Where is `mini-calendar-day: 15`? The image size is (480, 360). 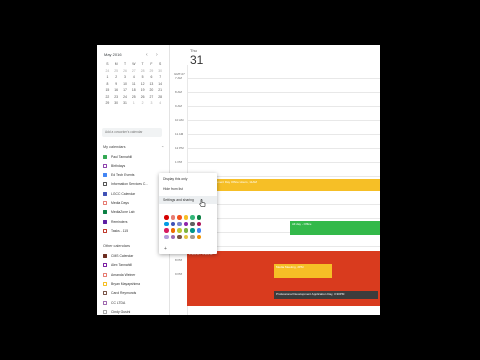 mini-calendar-day: 15 is located at coordinates (107, 90).